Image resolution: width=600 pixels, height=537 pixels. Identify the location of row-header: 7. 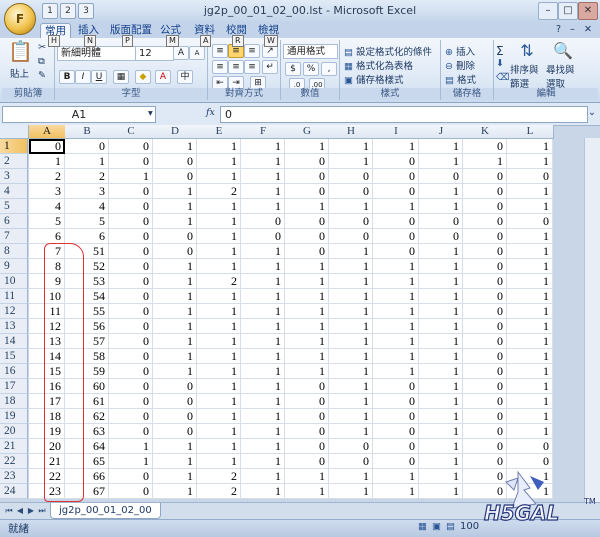
(14, 236).